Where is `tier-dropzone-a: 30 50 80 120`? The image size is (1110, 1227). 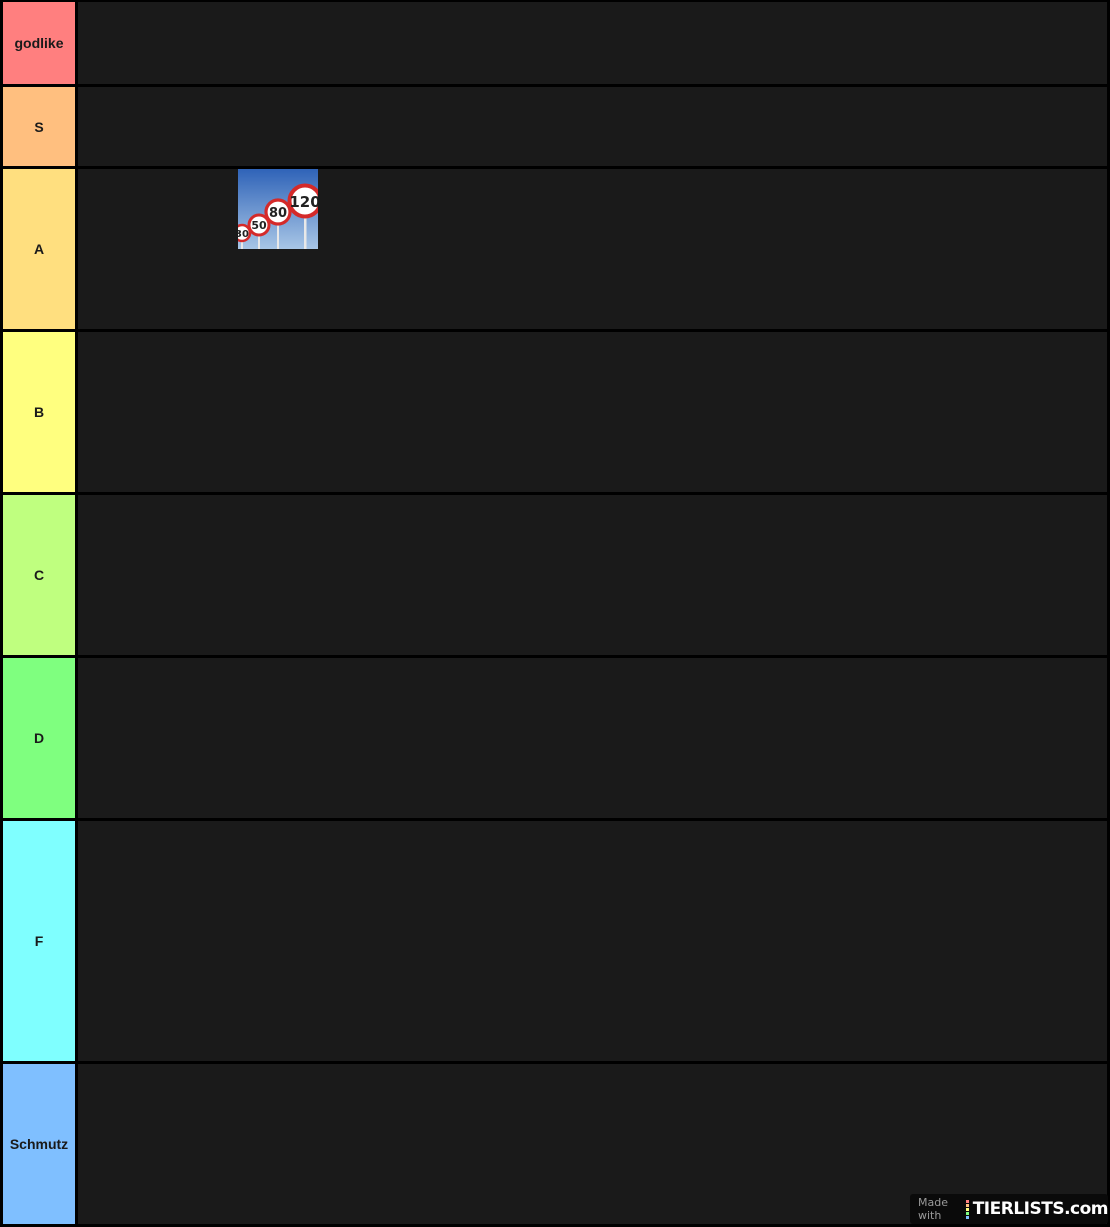
tier-dropzone-a: 30 50 80 120 is located at coordinates (592, 249).